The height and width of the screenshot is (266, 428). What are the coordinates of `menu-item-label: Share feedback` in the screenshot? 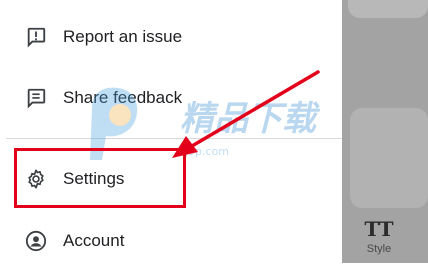 It's located at (123, 97).